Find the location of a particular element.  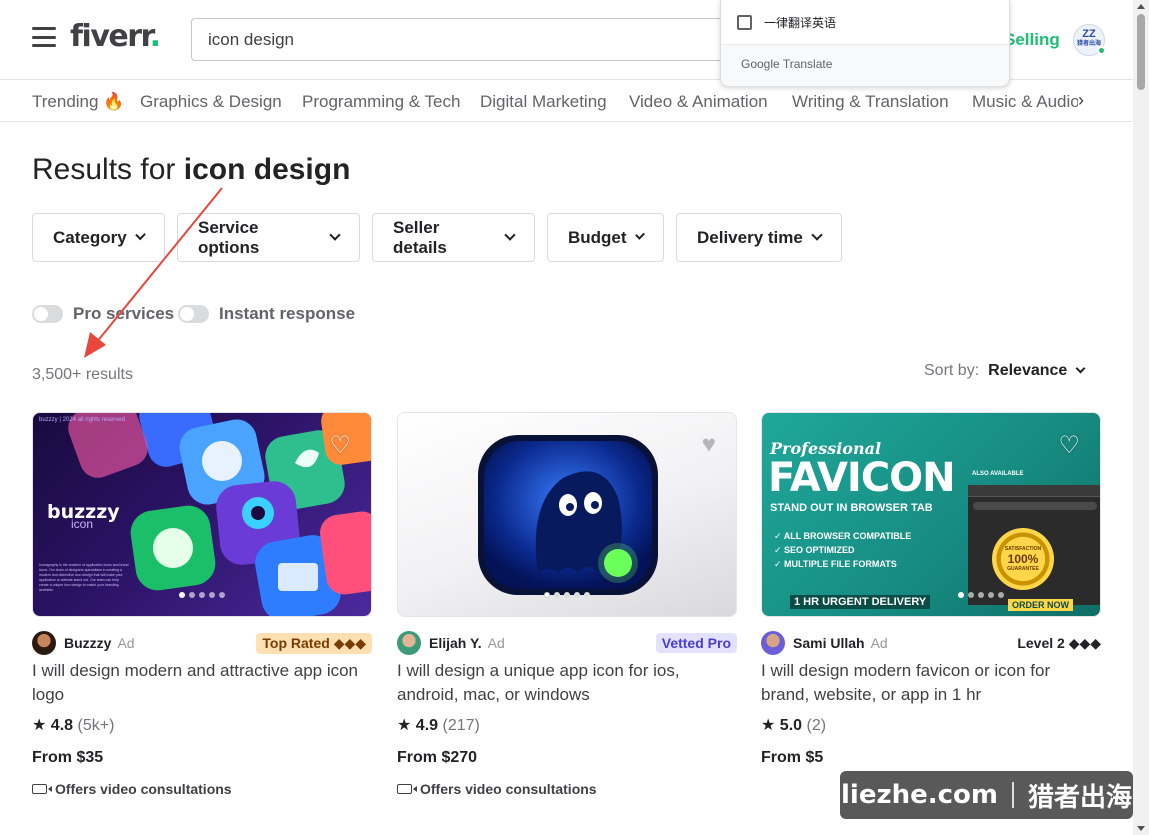

seller-name: Elijah Y. is located at coordinates (455, 643).